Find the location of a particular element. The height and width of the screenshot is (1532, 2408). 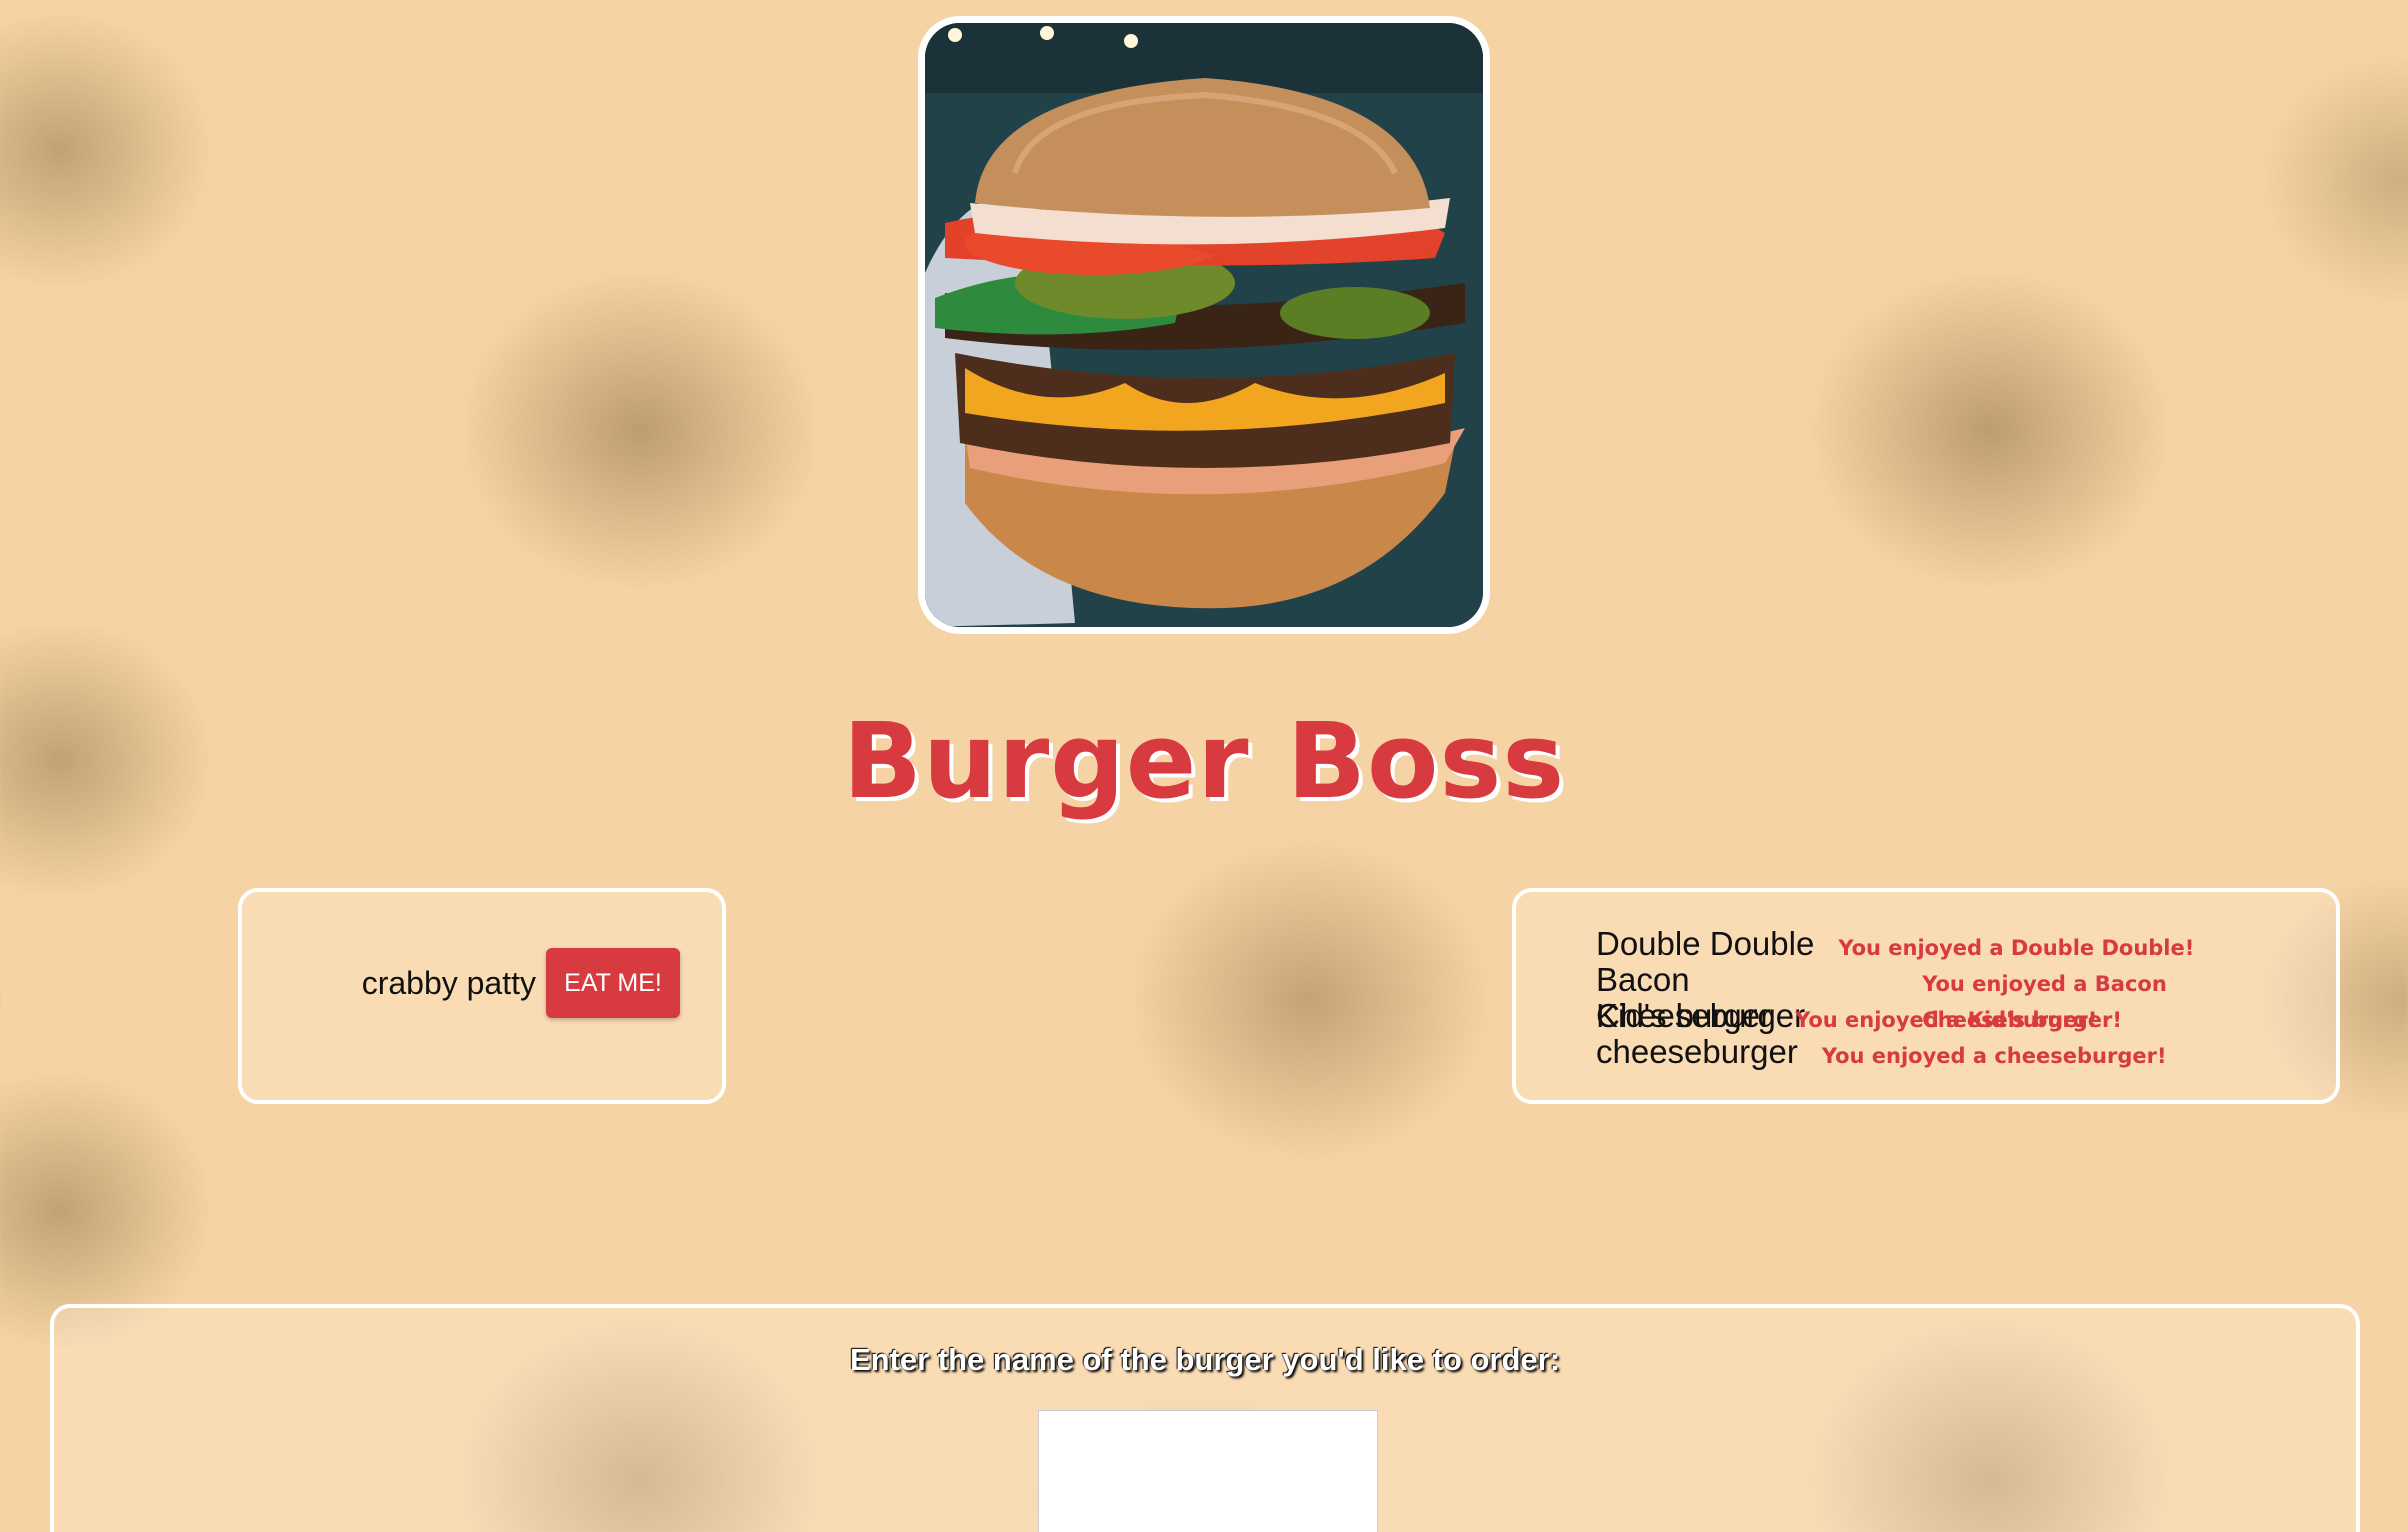

burger-name-input is located at coordinates (1208, 1471).